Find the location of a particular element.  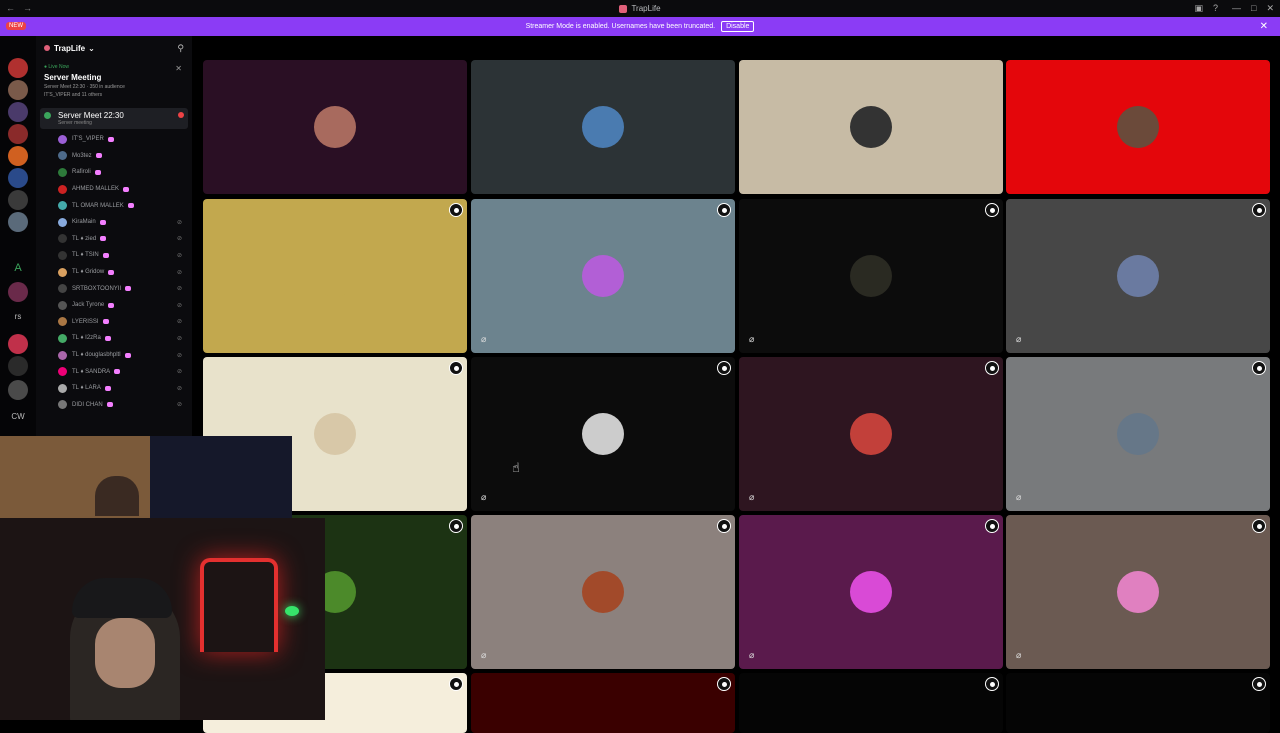

voice-member: Jack Tyrone ⊘ is located at coordinates (114, 305).